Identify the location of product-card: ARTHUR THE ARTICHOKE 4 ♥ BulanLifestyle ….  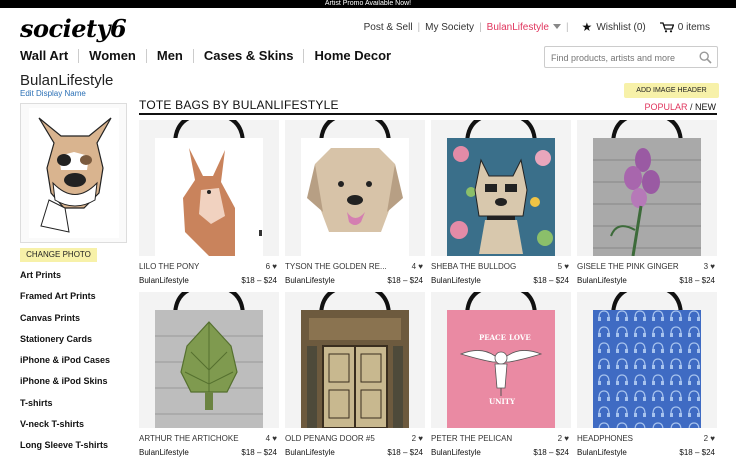
(209, 374).